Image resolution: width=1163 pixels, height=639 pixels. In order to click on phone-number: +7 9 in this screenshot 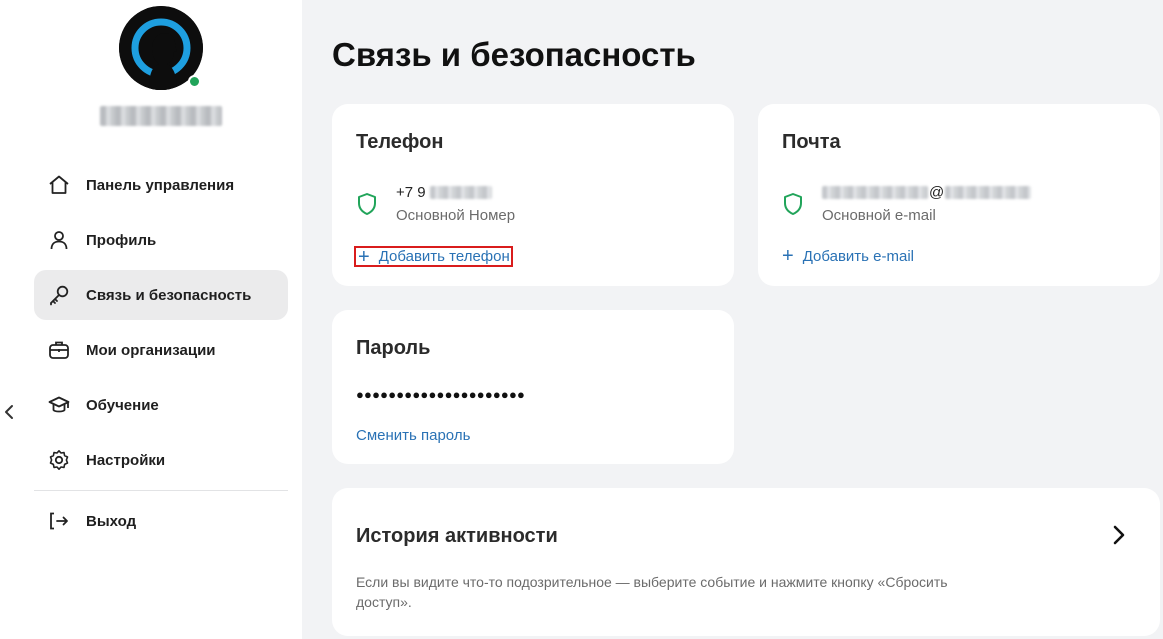, I will do `click(455, 192)`.